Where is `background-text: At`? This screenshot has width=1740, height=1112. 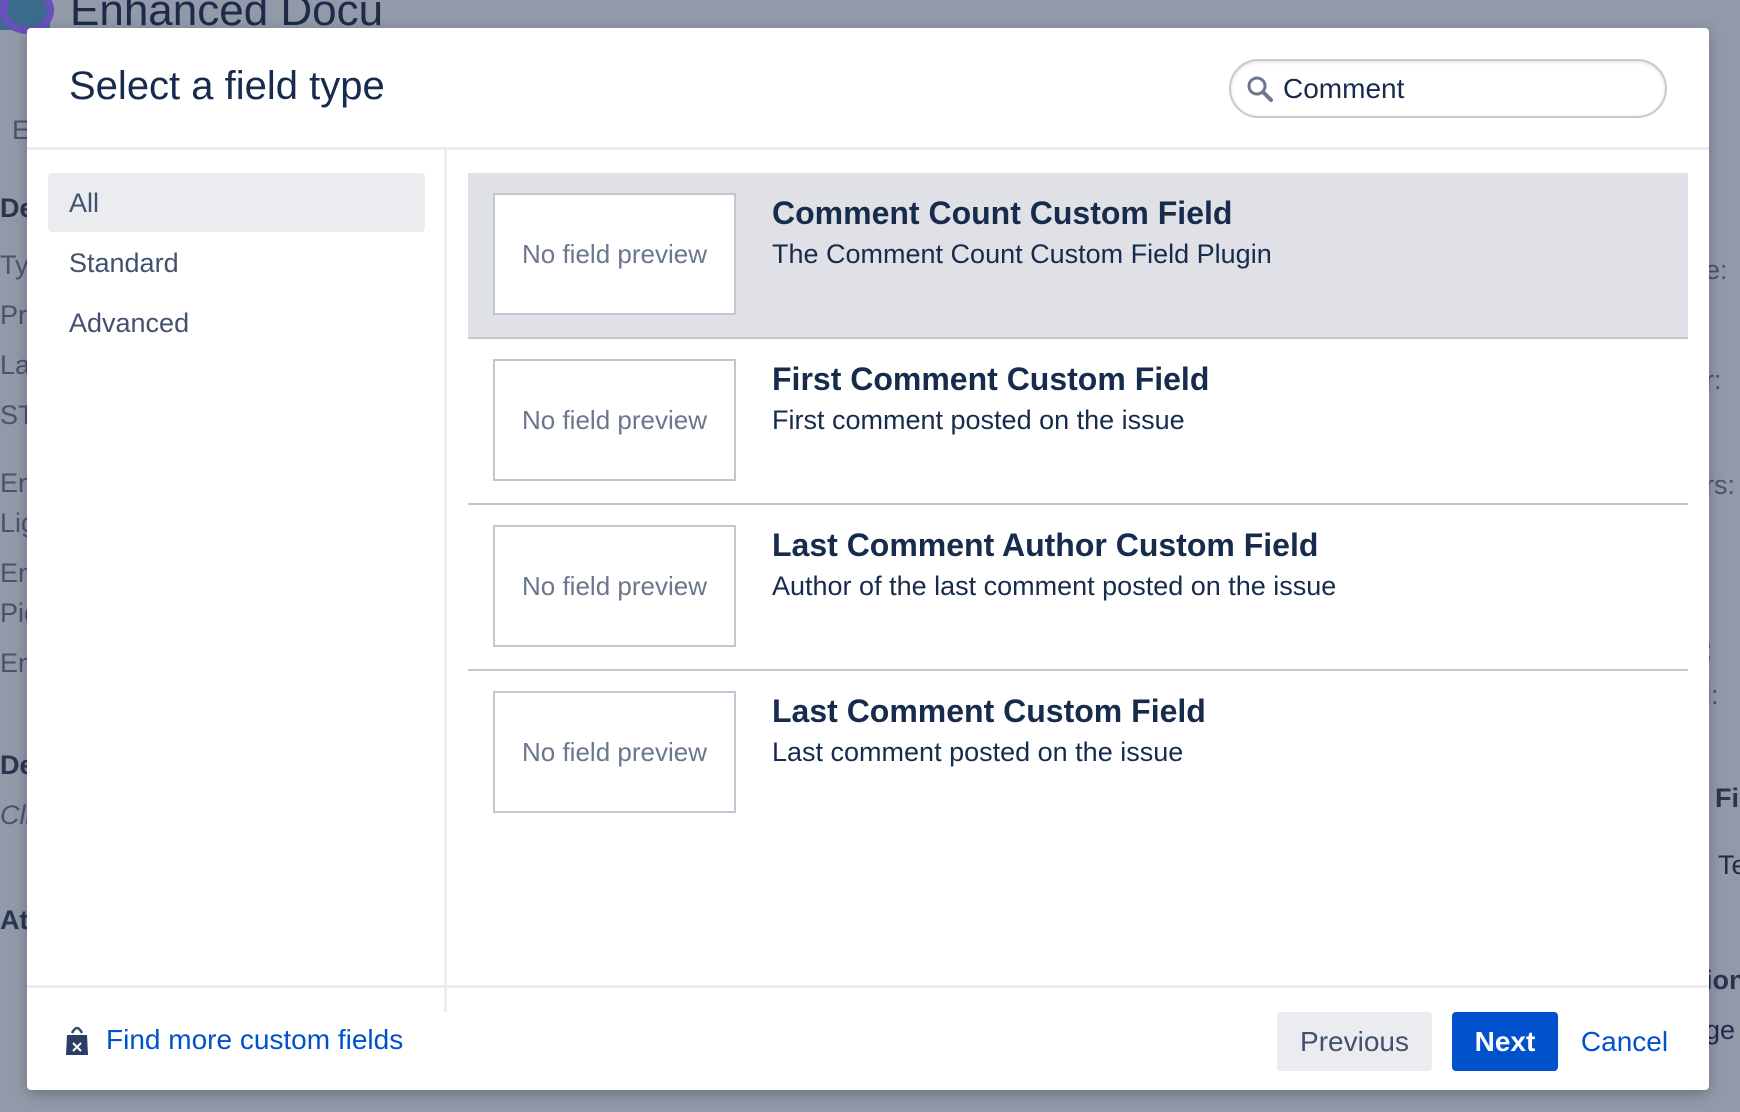 background-text: At is located at coordinates (14, 920).